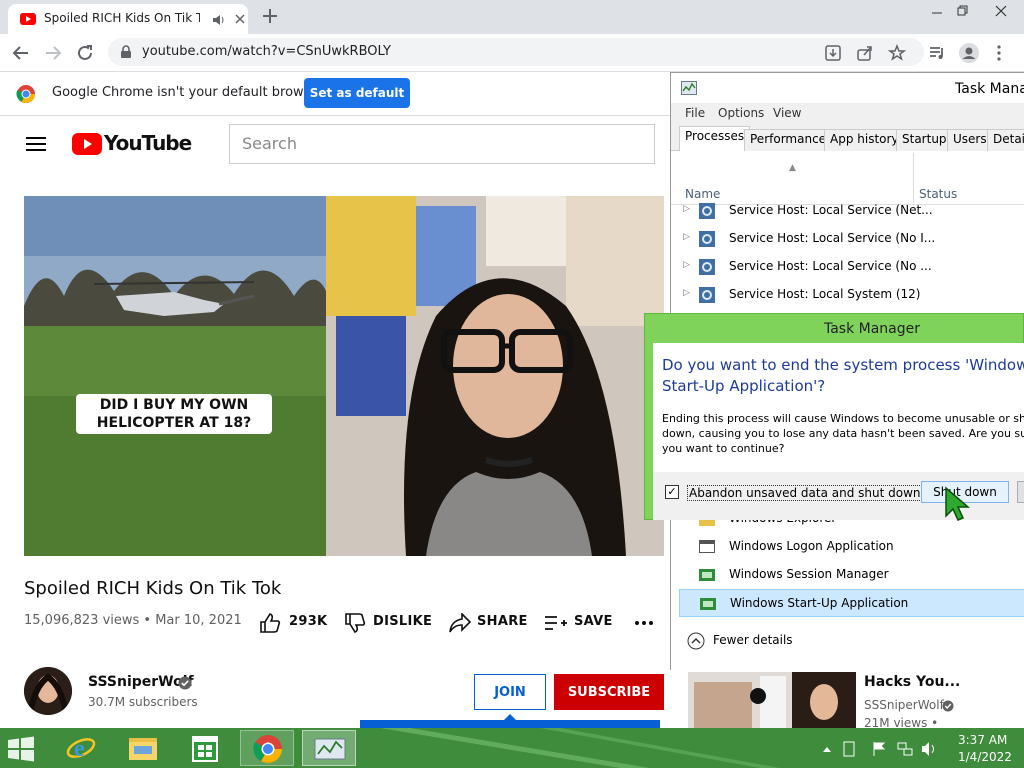  Describe the element at coordinates (792, 168) in the screenshot. I see `sort-caret-icon: ▲` at that location.